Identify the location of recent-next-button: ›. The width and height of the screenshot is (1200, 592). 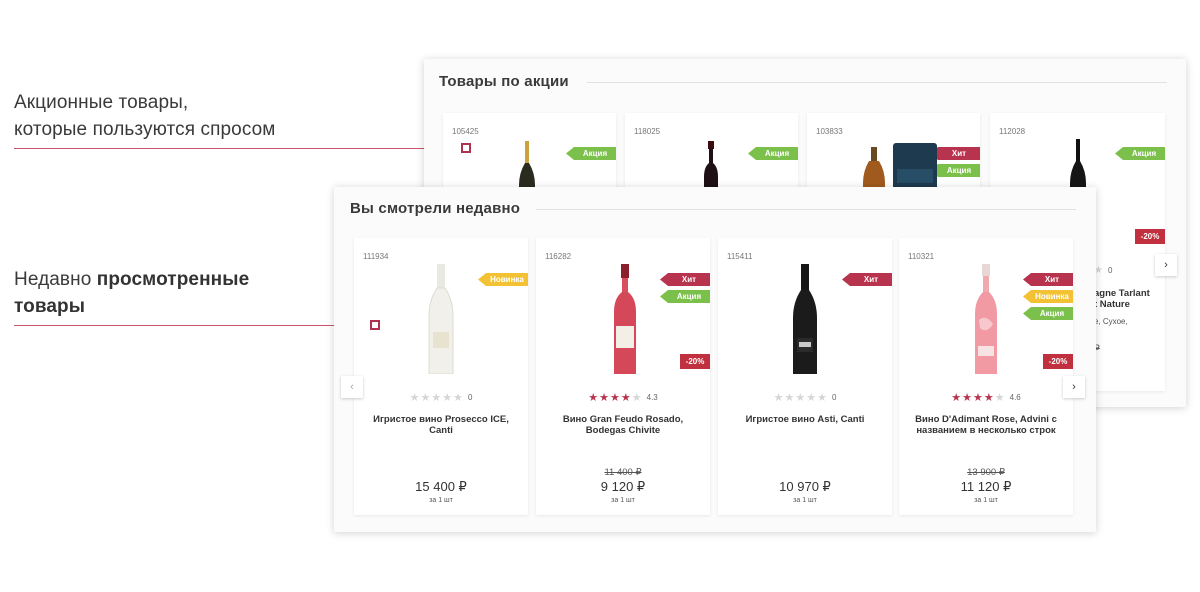
(1074, 387).